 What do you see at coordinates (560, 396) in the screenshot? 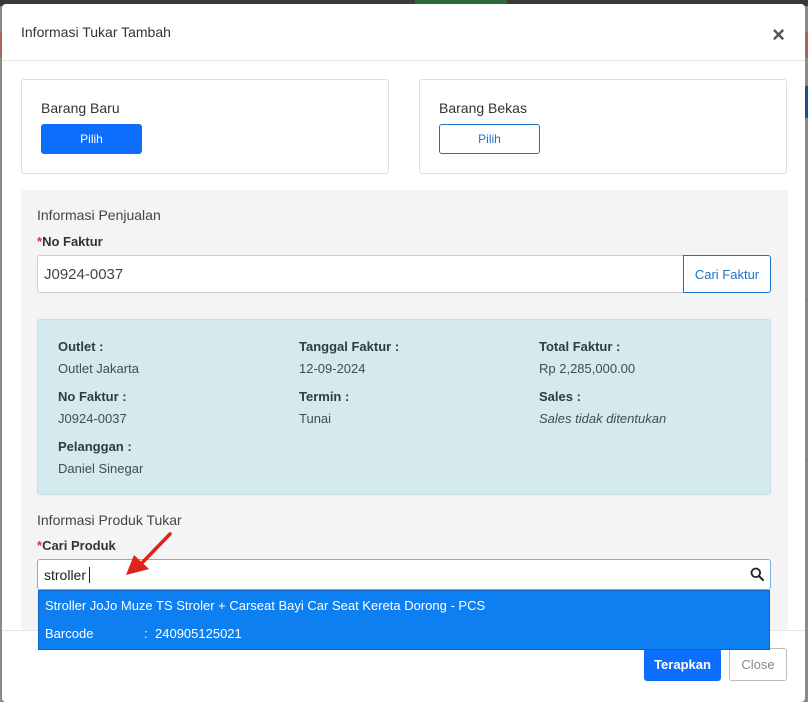
I see `sales-label: Sales :` at bounding box center [560, 396].